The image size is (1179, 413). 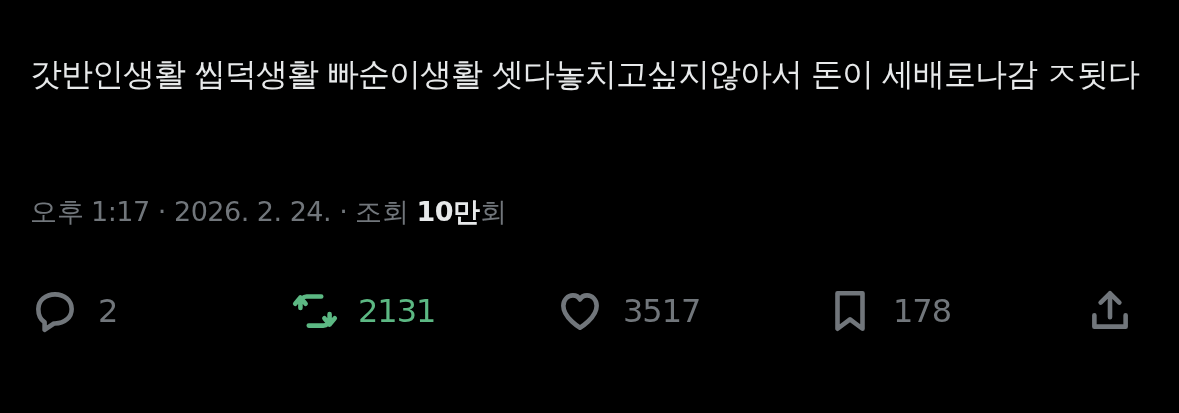 What do you see at coordinates (888, 311) in the screenshot?
I see `bookmark-button: 178` at bounding box center [888, 311].